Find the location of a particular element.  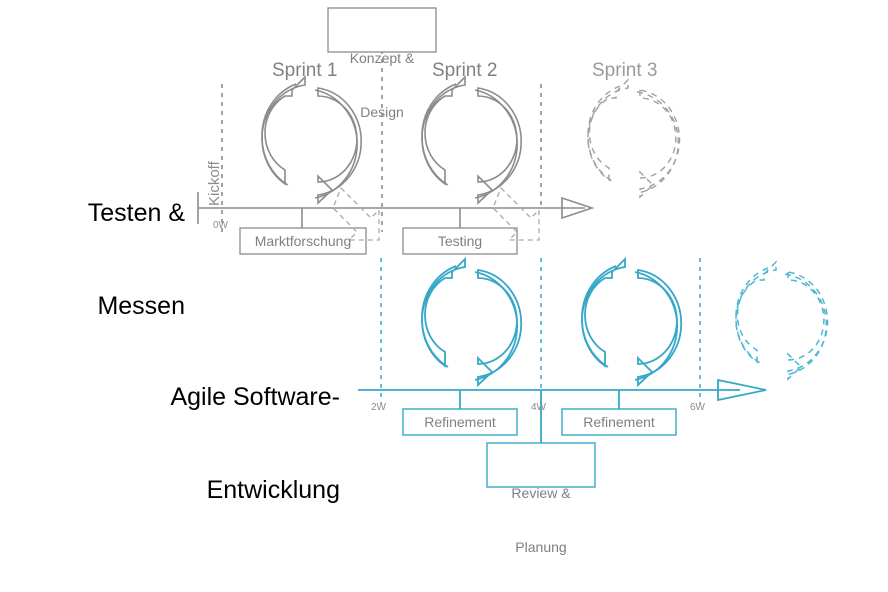

agile3-arrow-left is located at coordinates (756, 312).